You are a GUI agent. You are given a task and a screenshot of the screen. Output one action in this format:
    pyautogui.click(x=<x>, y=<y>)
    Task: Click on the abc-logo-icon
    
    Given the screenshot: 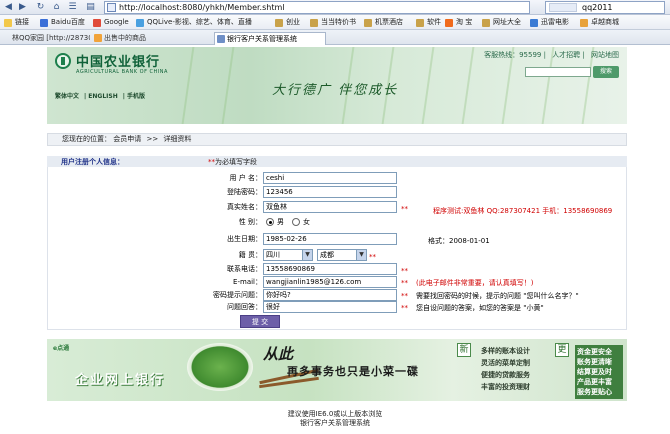 What is the action you would take?
    pyautogui.click(x=63, y=61)
    